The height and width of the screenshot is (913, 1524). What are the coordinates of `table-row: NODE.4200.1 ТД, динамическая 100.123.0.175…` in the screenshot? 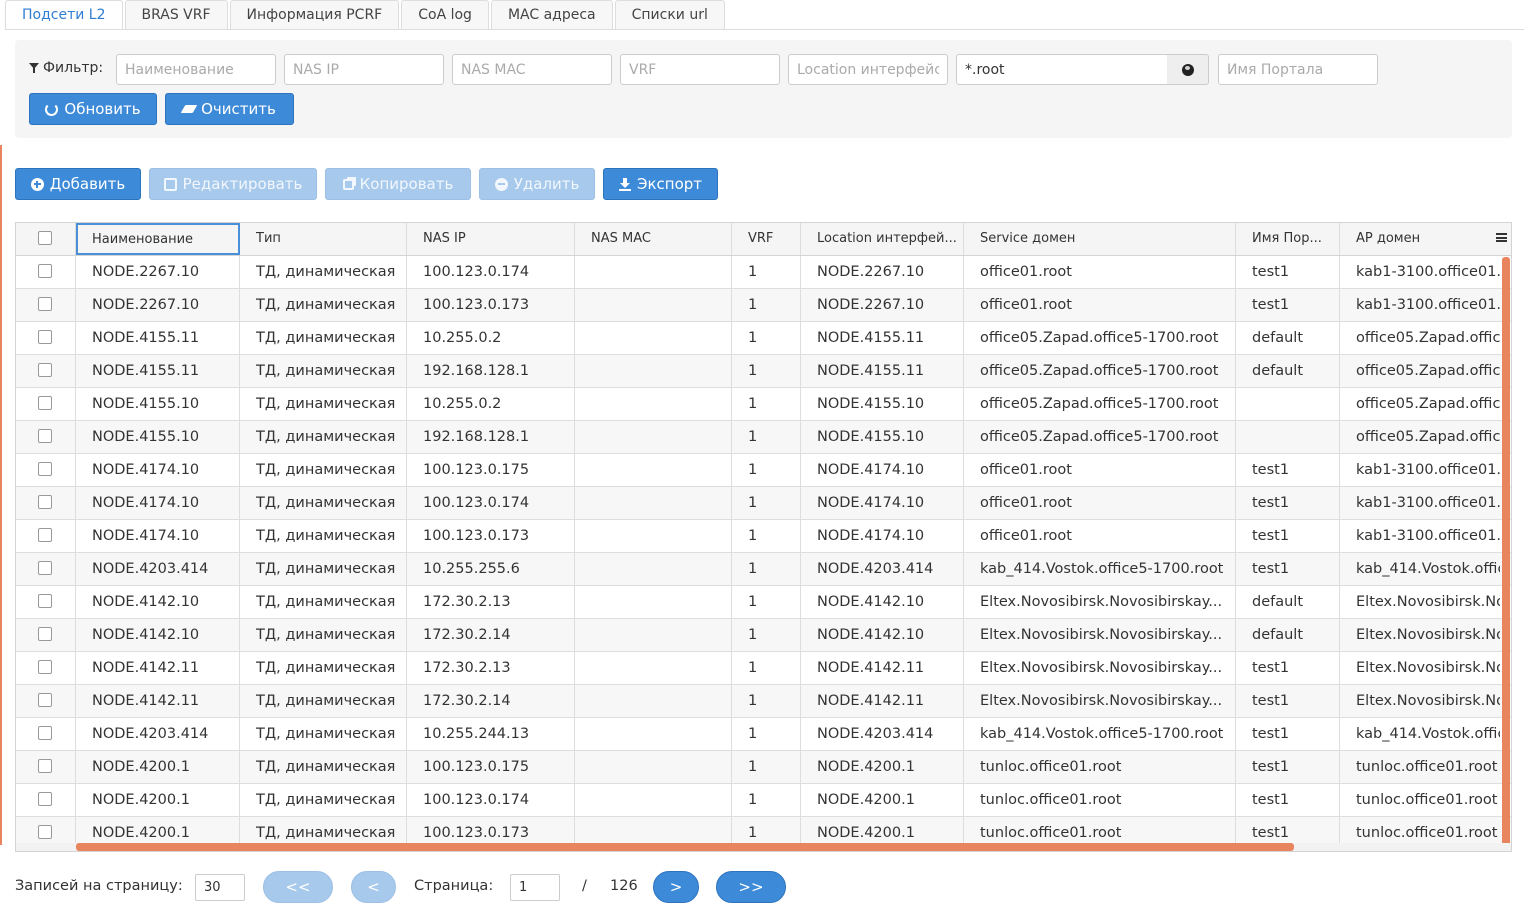 It's located at (763, 767).